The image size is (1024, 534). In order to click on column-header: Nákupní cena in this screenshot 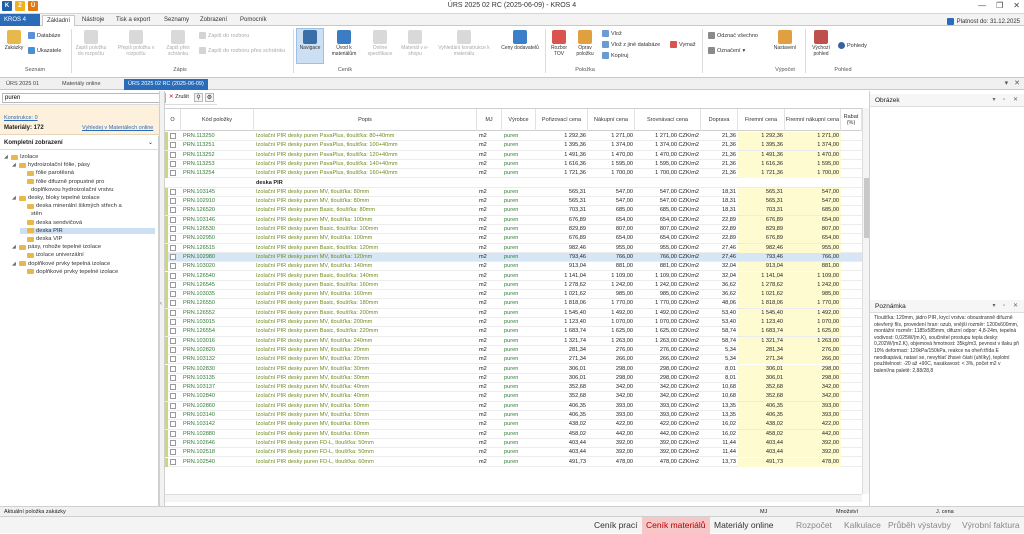, I will do `click(611, 120)`.